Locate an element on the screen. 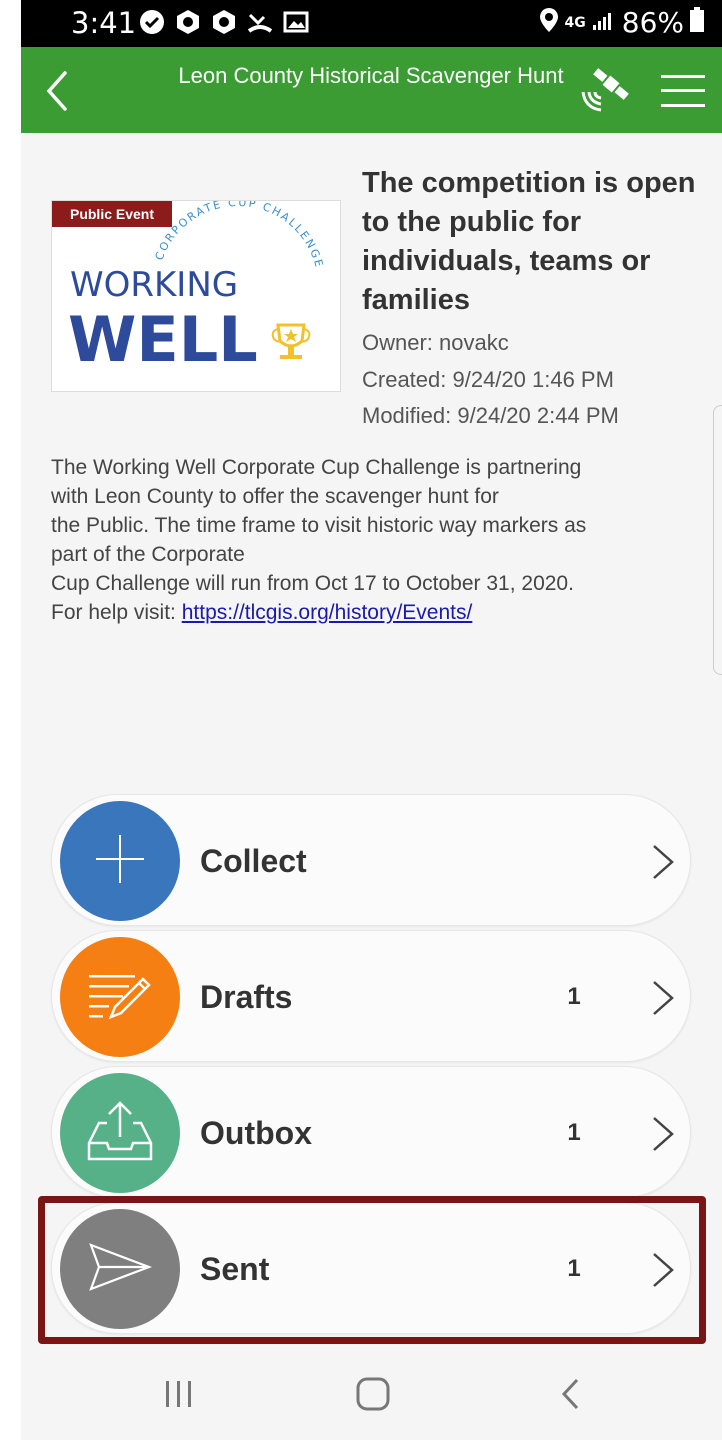  help-prefix: For help visit: is located at coordinates (116, 612).